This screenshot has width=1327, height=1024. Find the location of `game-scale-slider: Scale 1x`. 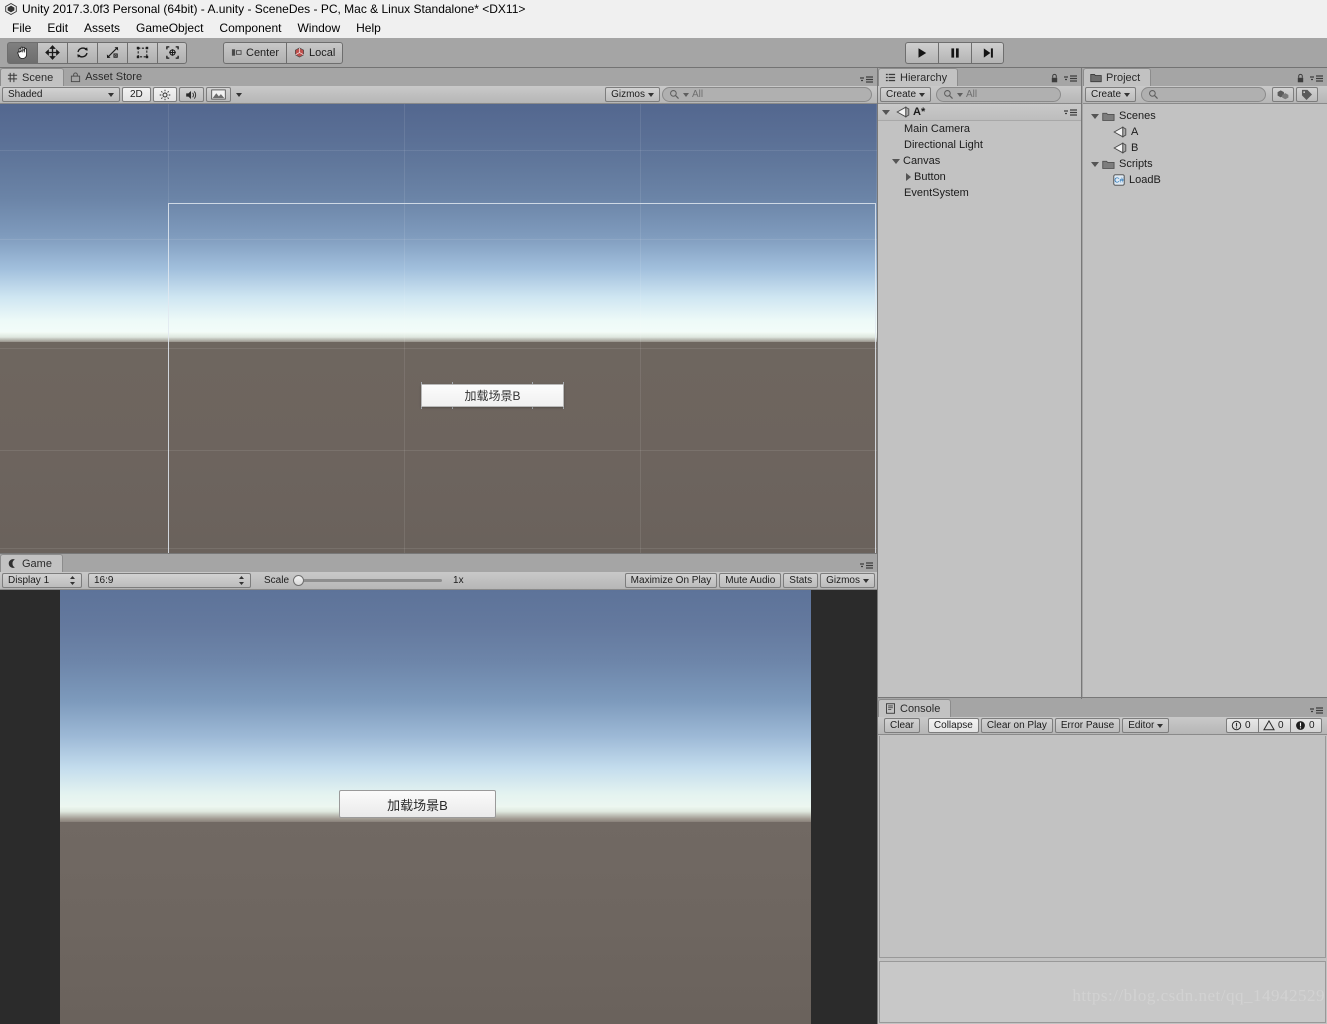

game-scale-slider: Scale 1x is located at coordinates (364, 580).